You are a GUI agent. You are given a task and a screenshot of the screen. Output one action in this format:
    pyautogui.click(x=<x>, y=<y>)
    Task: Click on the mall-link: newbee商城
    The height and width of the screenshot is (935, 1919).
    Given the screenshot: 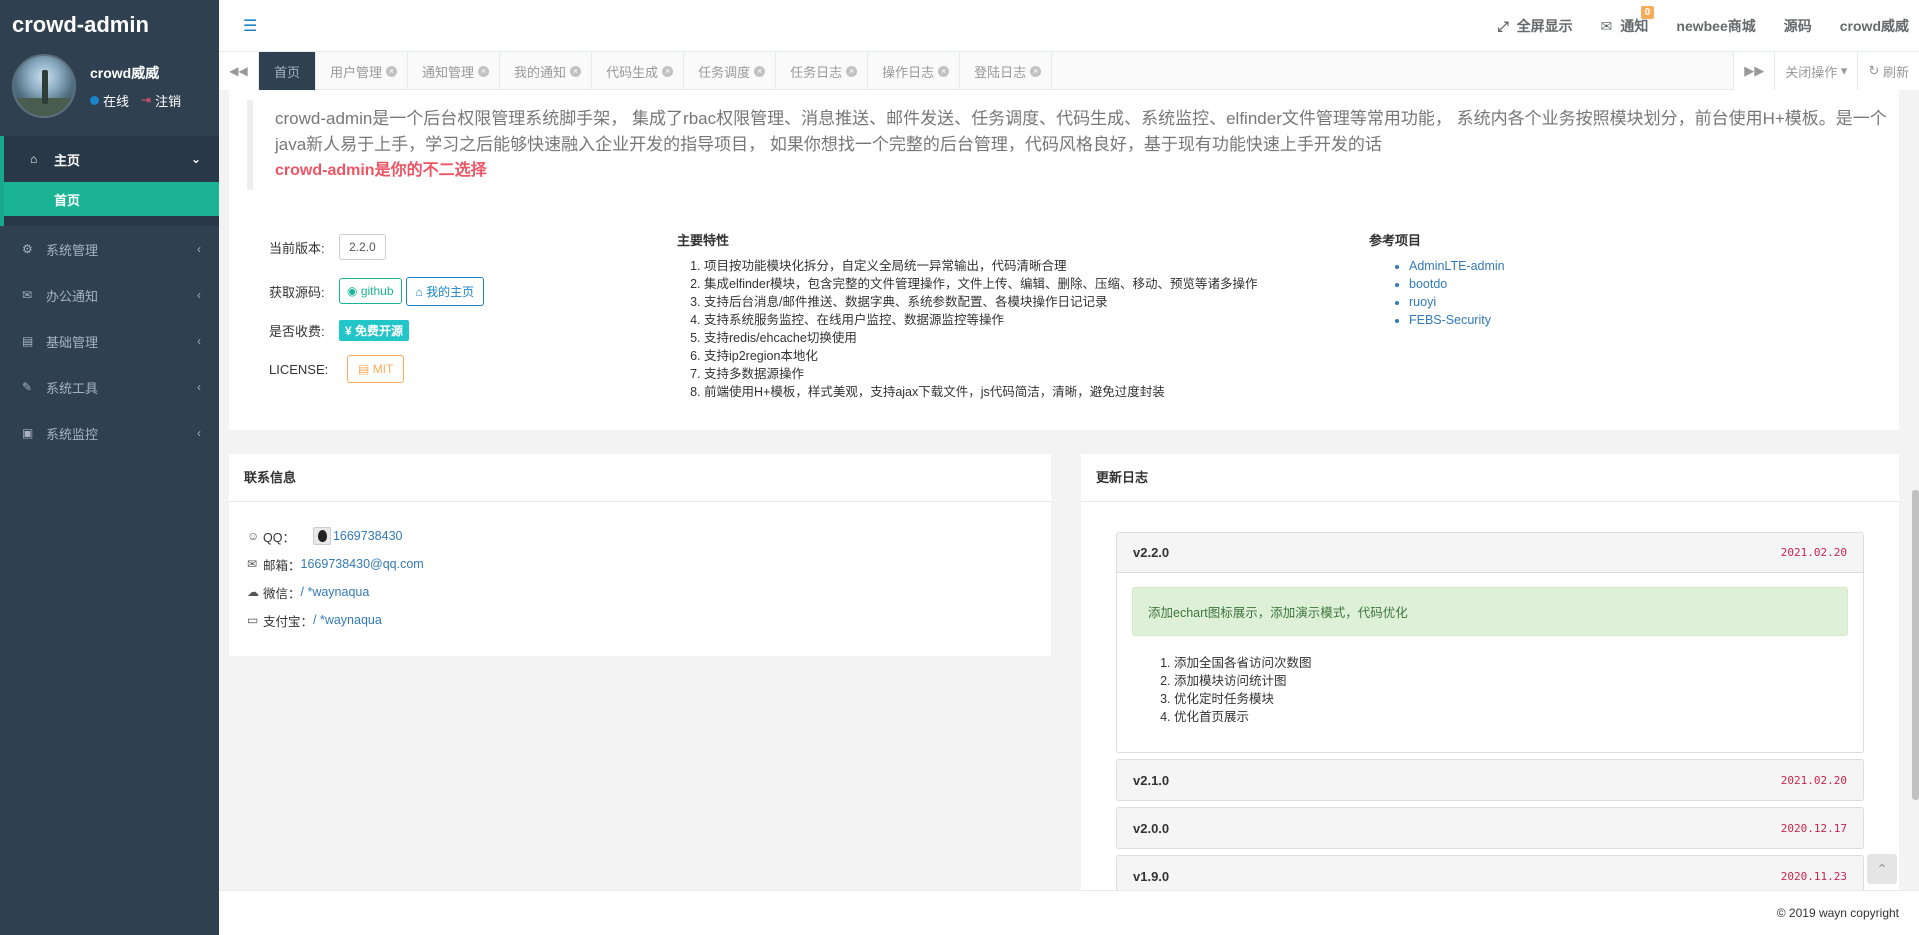 What is the action you would take?
    pyautogui.click(x=1715, y=26)
    